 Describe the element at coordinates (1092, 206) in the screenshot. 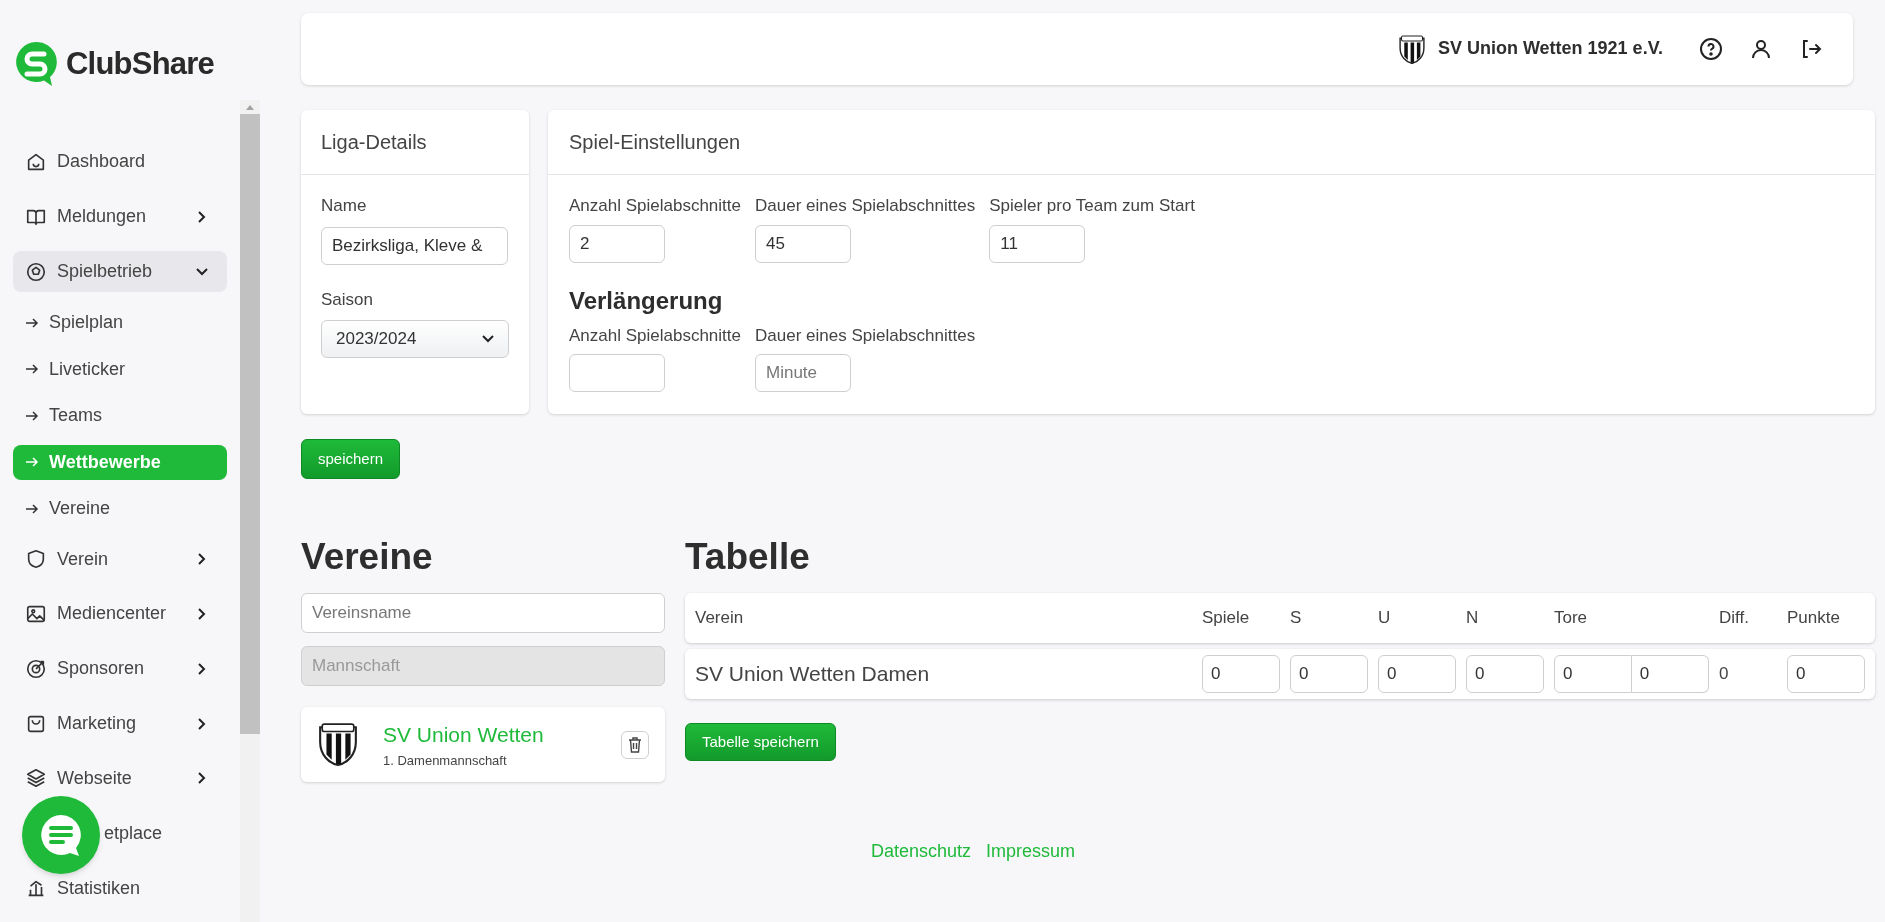

I see `field-label: Spieler pro Team zum Start` at that location.